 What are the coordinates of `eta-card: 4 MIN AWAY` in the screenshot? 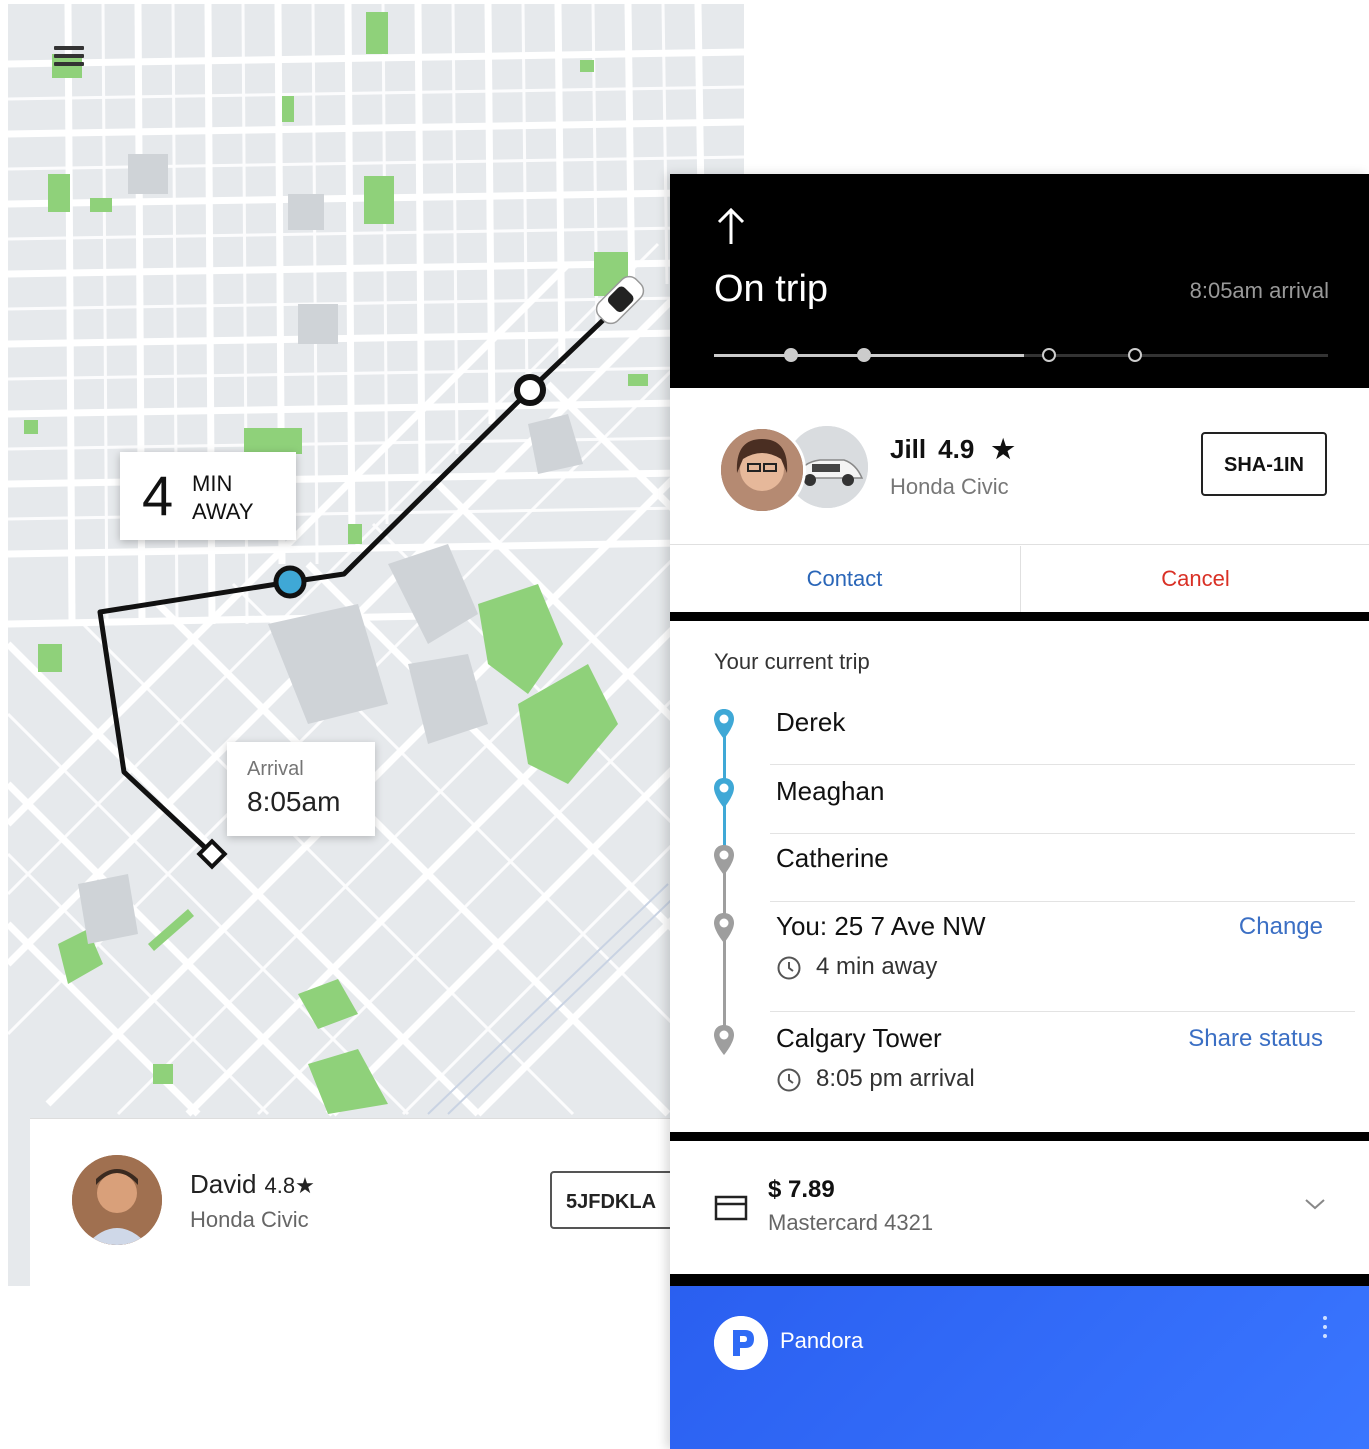 It's located at (208, 496).